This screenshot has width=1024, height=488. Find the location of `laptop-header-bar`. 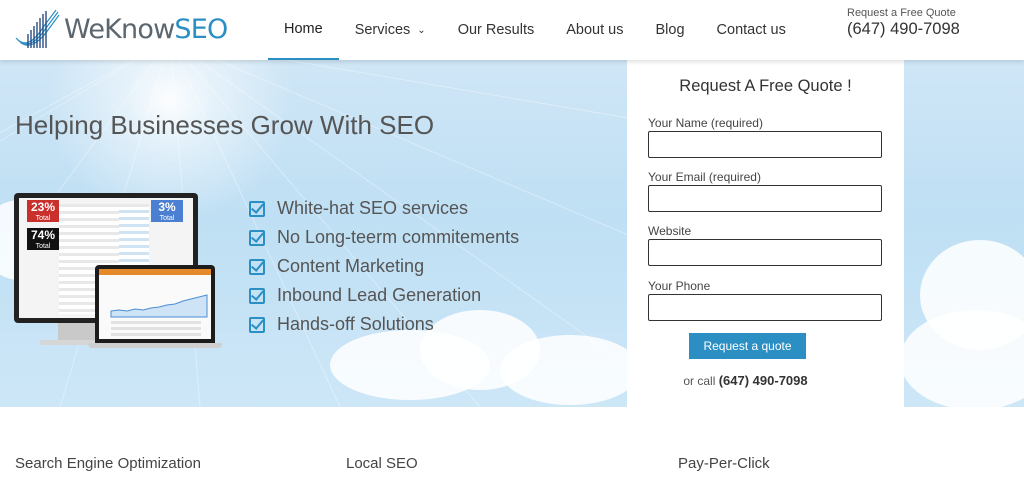

laptop-header-bar is located at coordinates (155, 272).